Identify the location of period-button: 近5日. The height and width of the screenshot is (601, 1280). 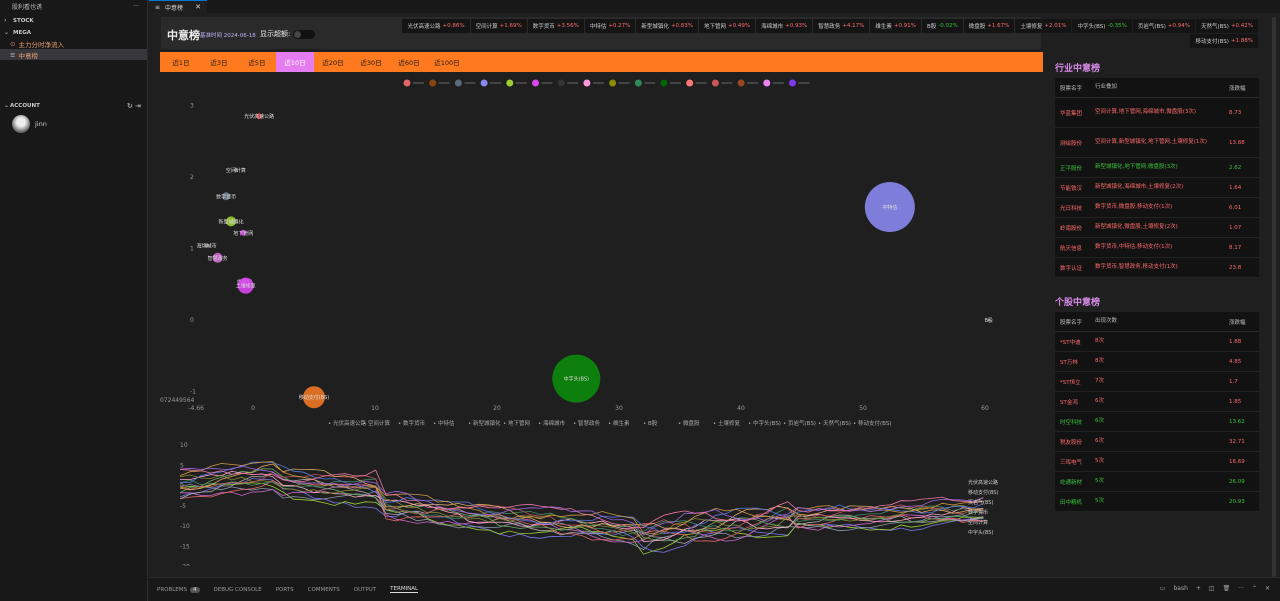
(257, 62).